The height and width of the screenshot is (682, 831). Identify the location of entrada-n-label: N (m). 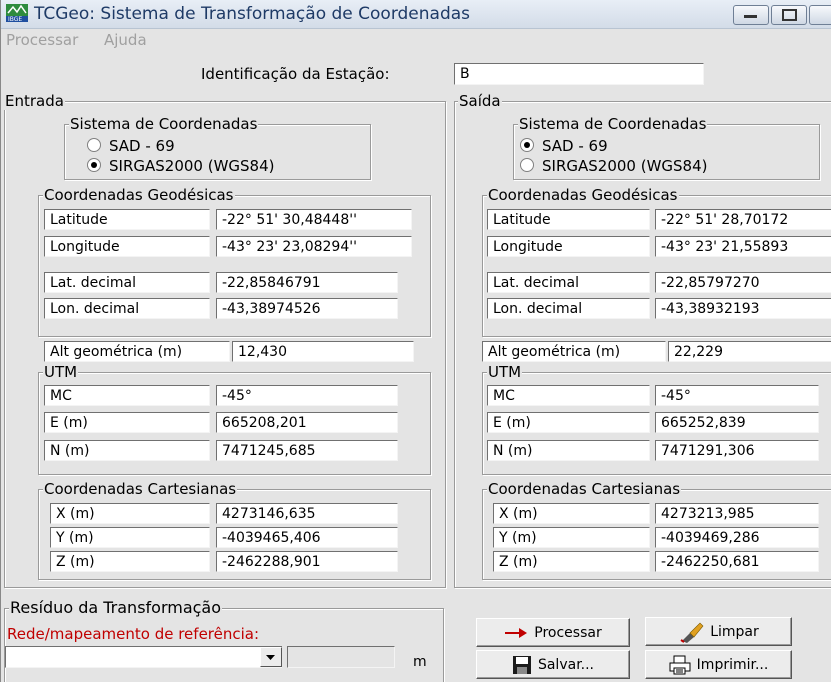
(127, 450).